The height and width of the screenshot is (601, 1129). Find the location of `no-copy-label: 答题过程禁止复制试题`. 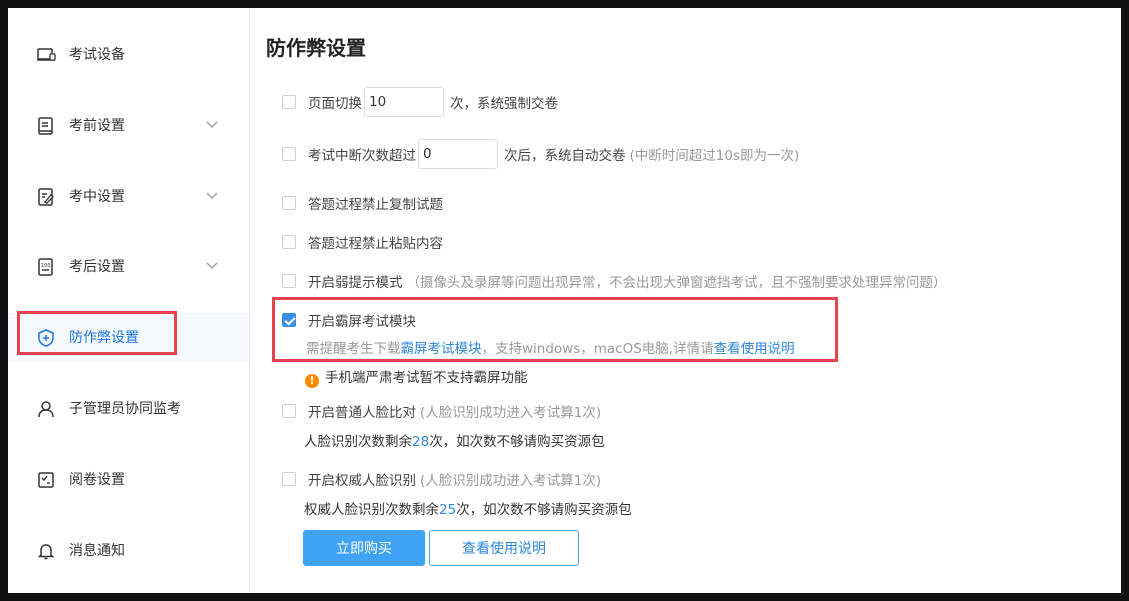

no-copy-label: 答题过程禁止复制试题 is located at coordinates (375, 205).